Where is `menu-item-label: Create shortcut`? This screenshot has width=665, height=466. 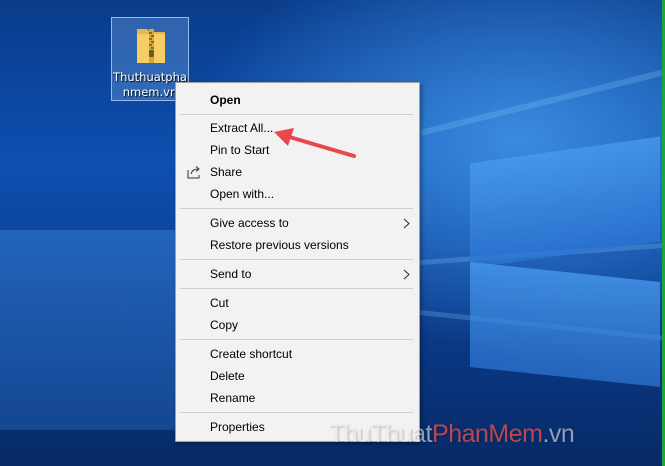 menu-item-label: Create shortcut is located at coordinates (251, 354).